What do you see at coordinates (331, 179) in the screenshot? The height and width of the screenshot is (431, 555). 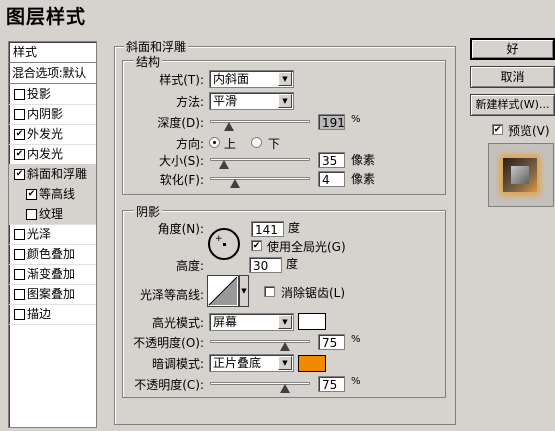 I see `soften-input: 4` at bounding box center [331, 179].